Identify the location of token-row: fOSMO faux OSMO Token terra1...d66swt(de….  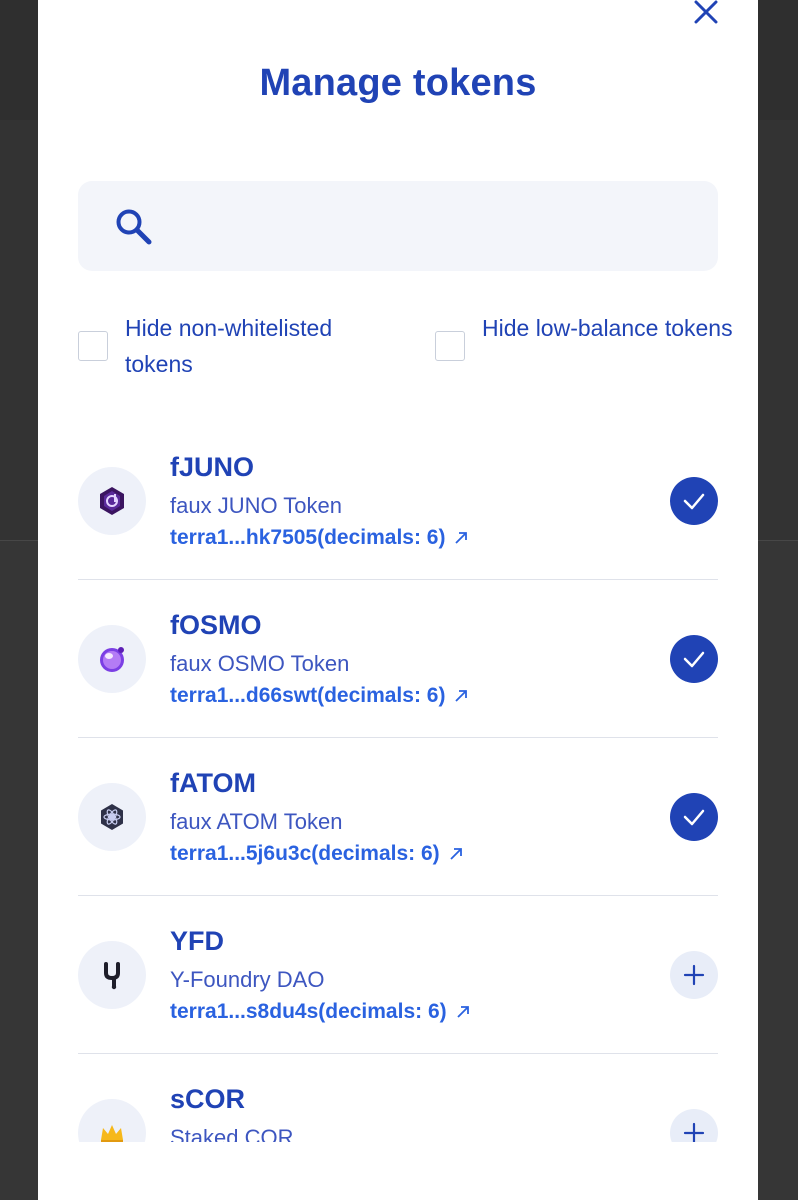
(398, 659).